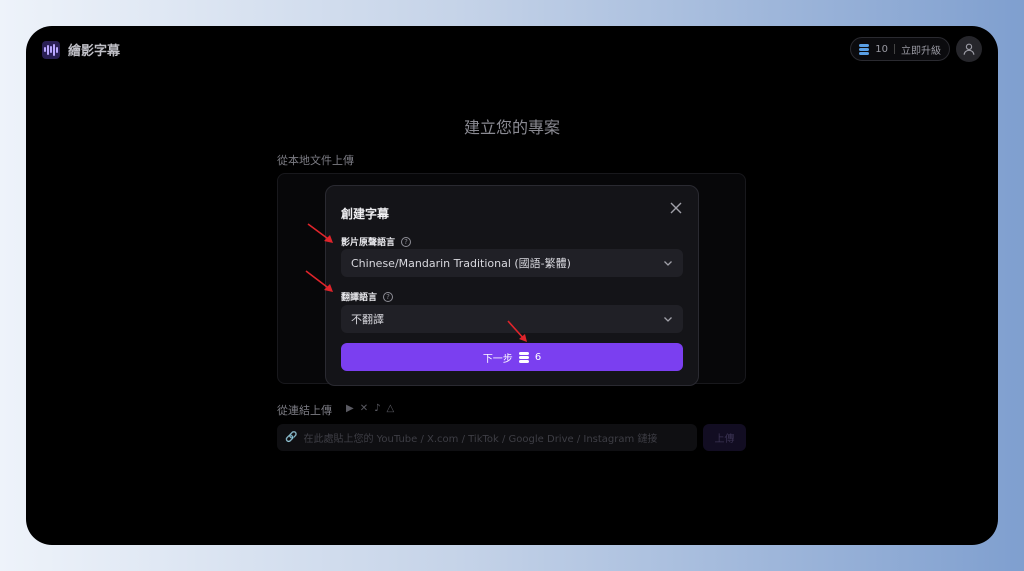  Describe the element at coordinates (881, 49) in the screenshot. I see `credits-count: 10` at that location.